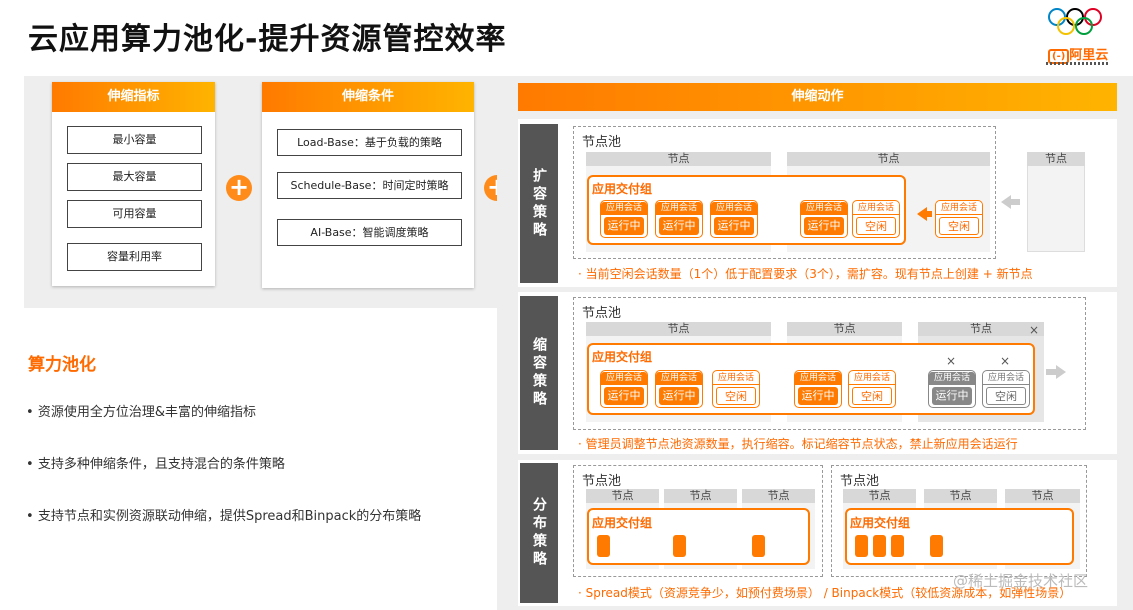 This screenshot has width=1133, height=610. What do you see at coordinates (539, 533) in the screenshot?
I see `distribute-label: 分布策略` at bounding box center [539, 533].